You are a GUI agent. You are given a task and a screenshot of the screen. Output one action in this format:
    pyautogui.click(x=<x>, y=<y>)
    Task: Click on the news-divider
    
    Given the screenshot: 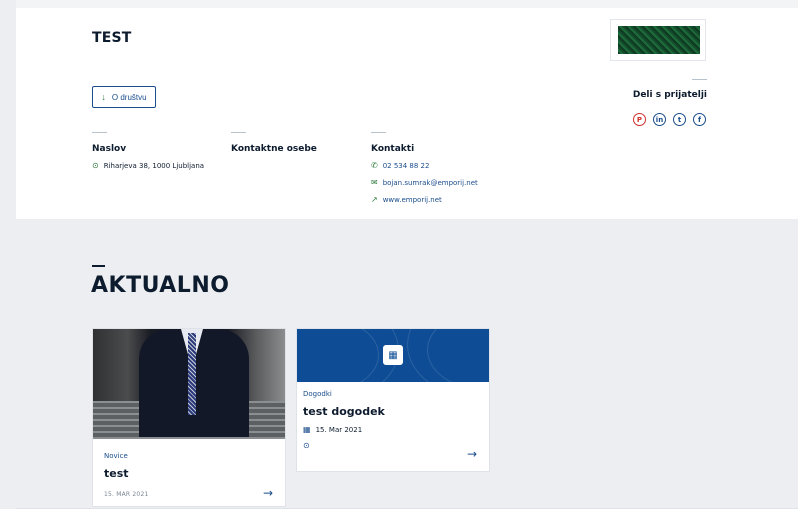 What is the action you would take?
    pyautogui.click(x=98, y=266)
    